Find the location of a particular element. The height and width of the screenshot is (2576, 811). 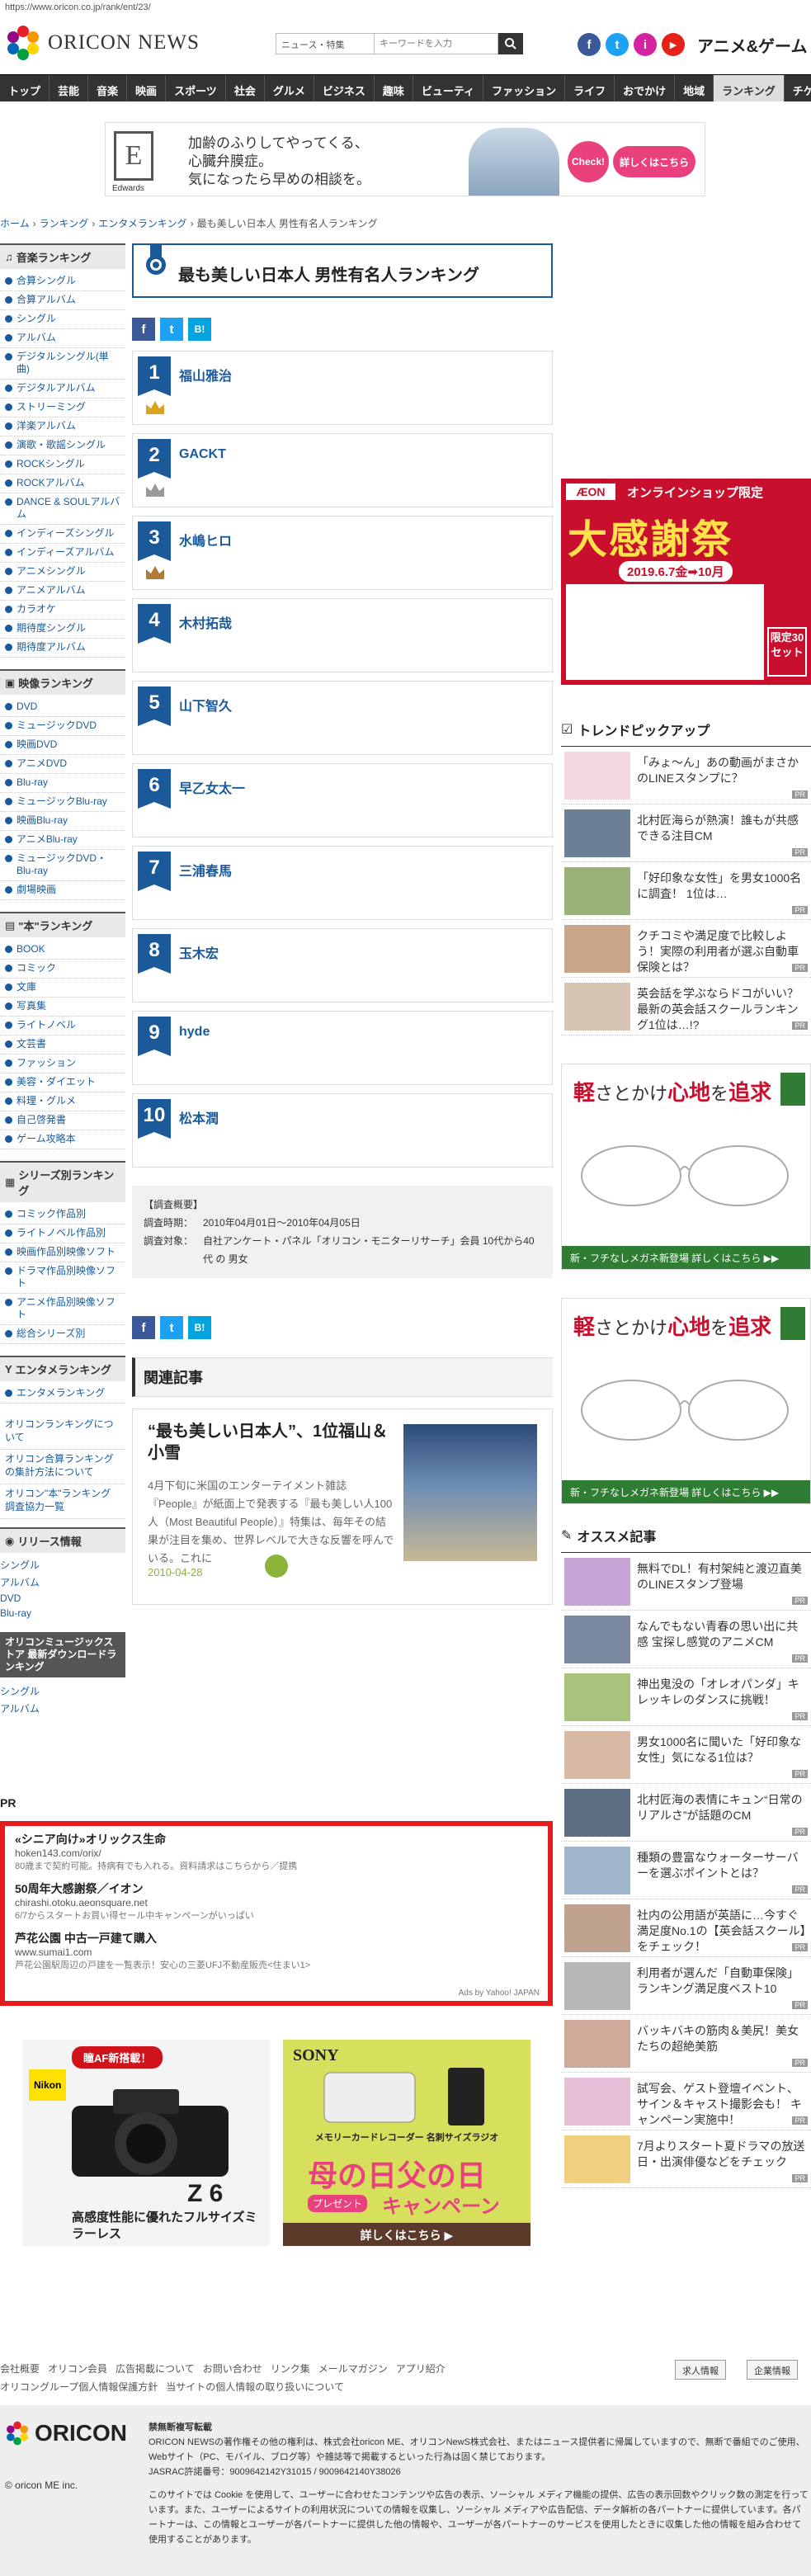

sidebar-link: DANCE & SOULアルバム is located at coordinates (63, 509).